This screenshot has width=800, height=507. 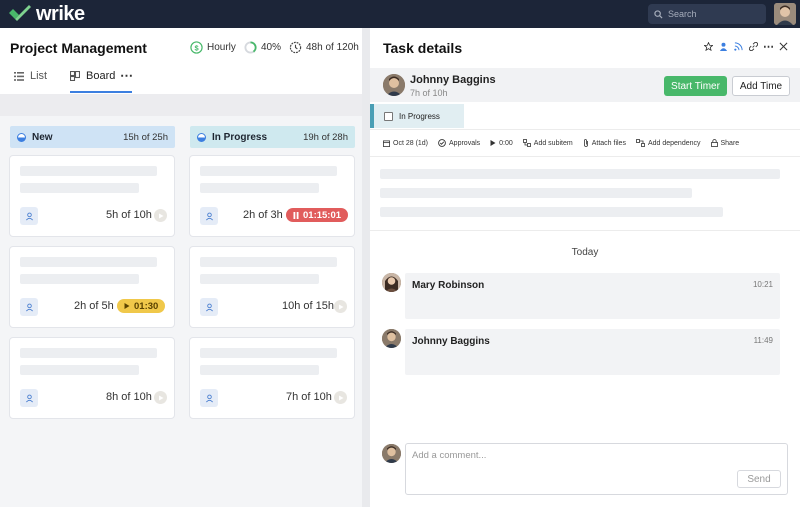 I want to click on project-time: 48h of 120h, so click(x=324, y=47).